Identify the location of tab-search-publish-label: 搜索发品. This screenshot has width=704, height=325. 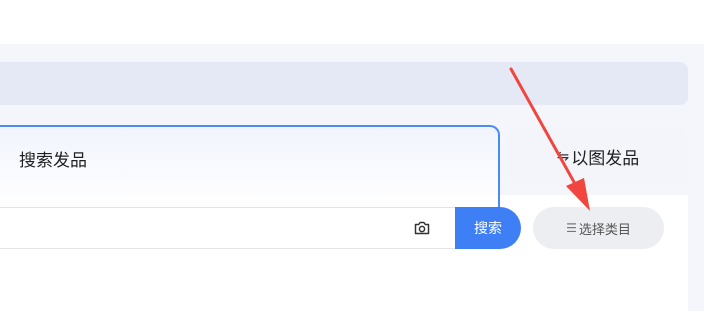
(53, 161).